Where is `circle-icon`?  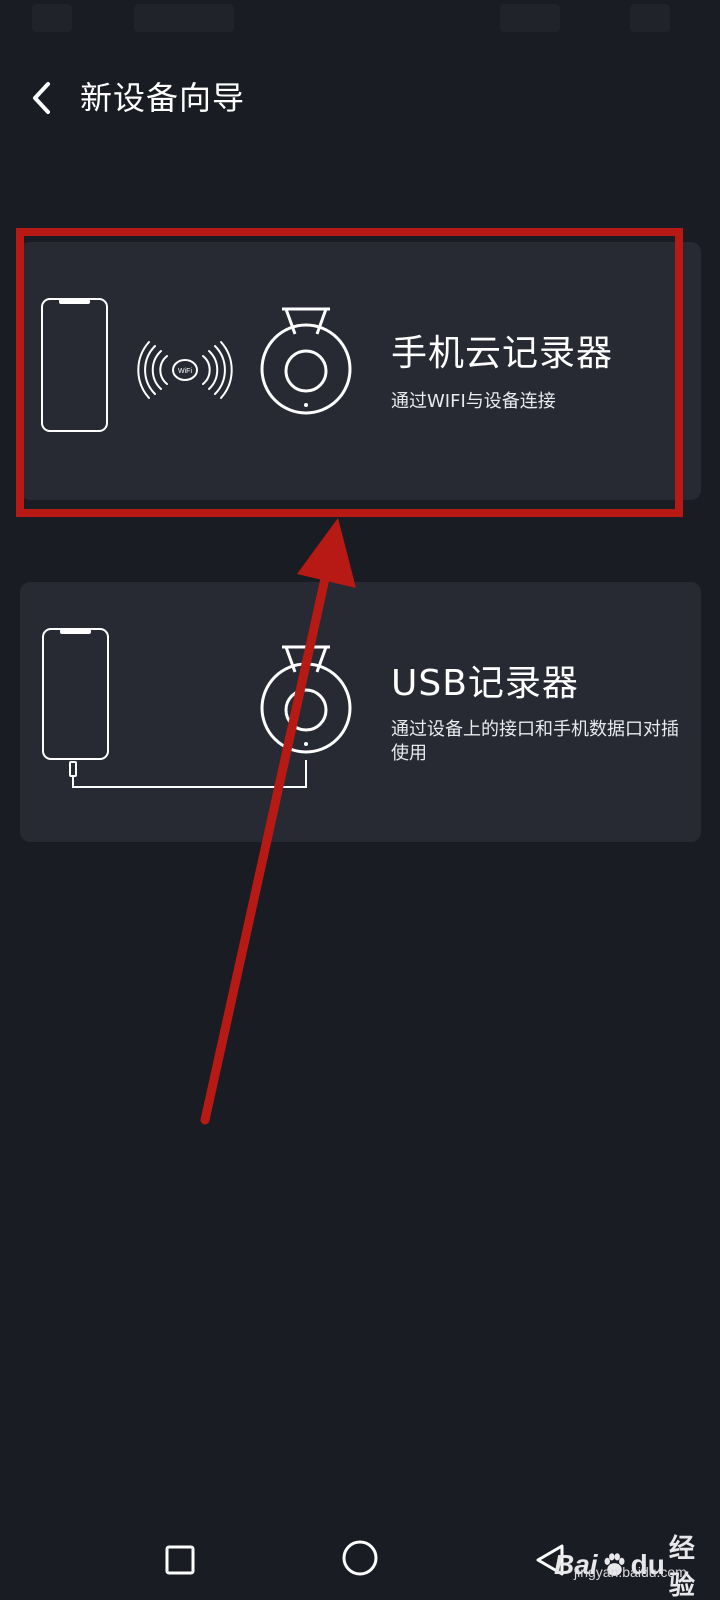
circle-icon is located at coordinates (360, 1558).